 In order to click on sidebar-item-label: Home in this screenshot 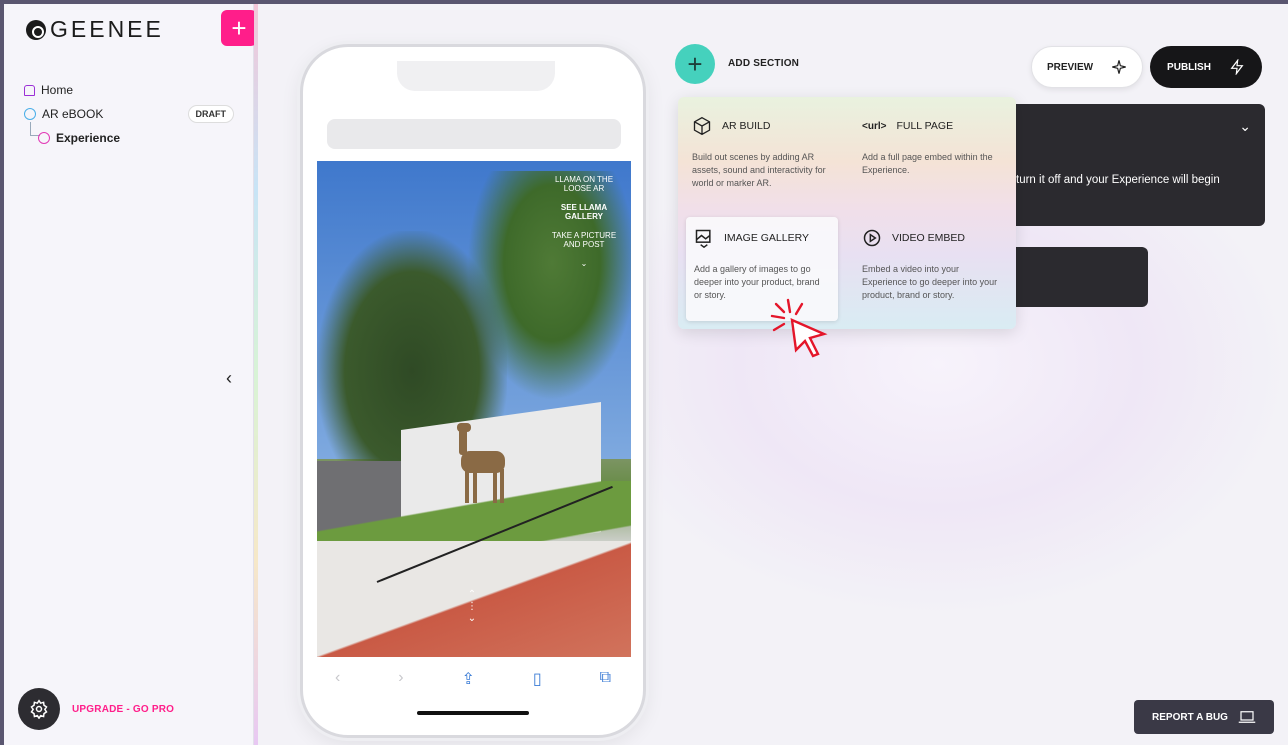, I will do `click(57, 90)`.